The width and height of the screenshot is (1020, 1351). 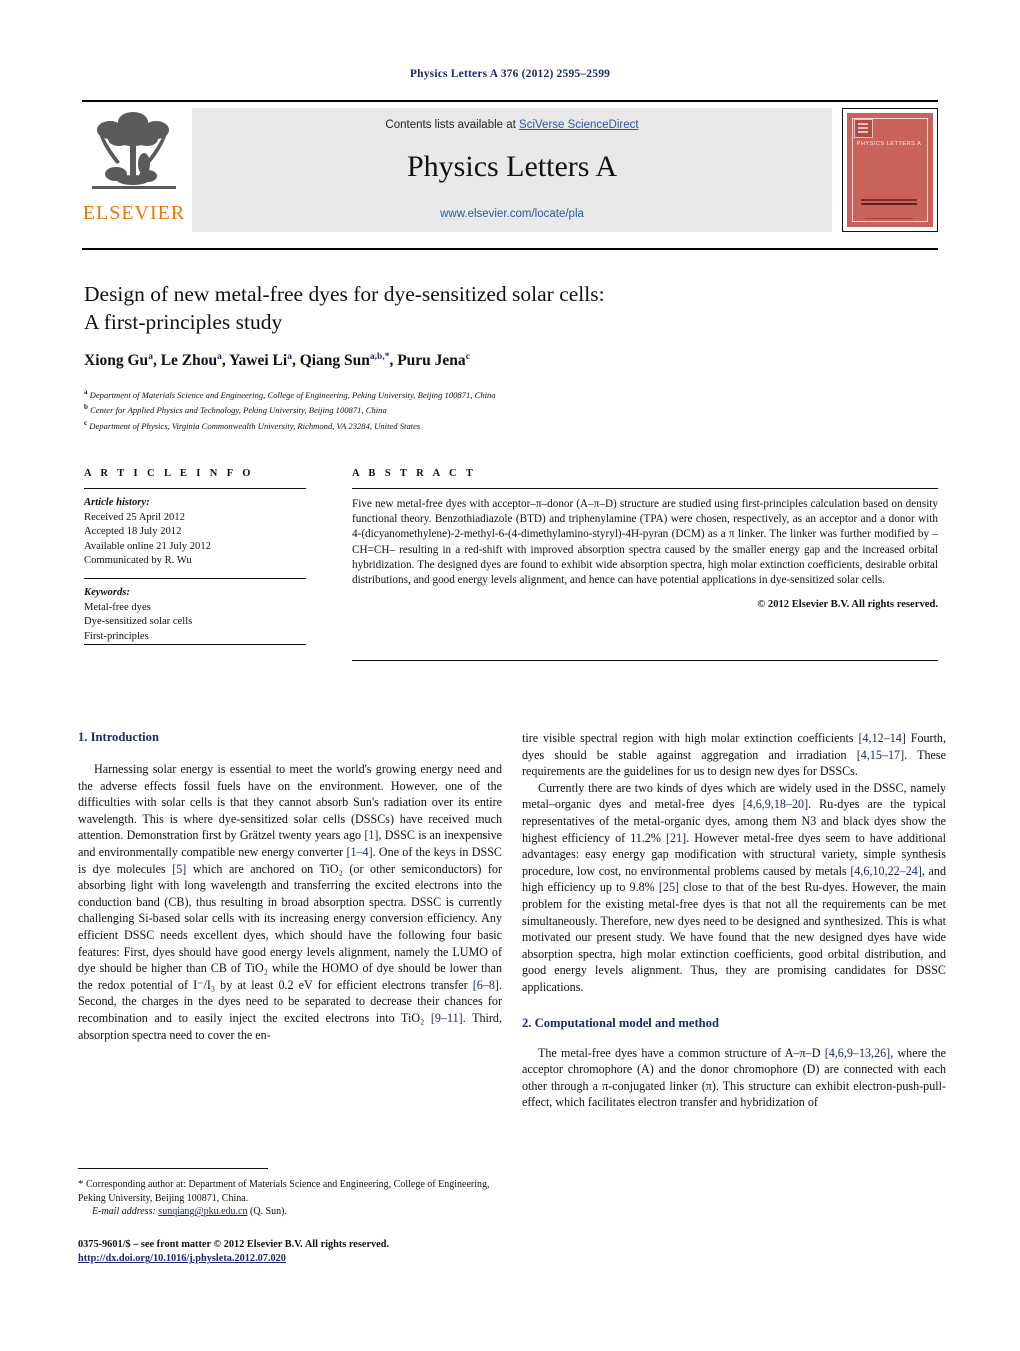 I want to click on history-item: Communicated by R. Wu, so click(x=138, y=561).